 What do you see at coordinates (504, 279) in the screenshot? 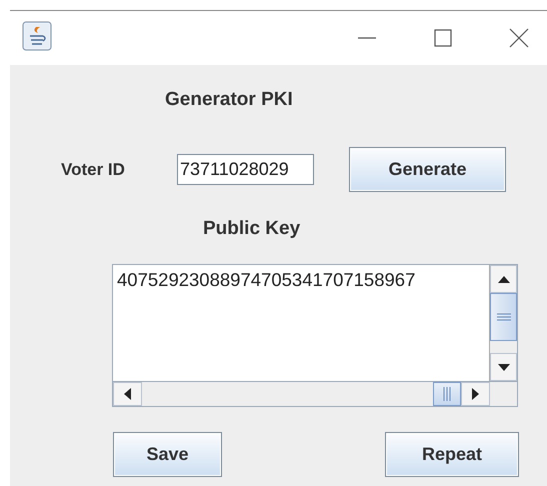
I see `up-arrow-icon` at bounding box center [504, 279].